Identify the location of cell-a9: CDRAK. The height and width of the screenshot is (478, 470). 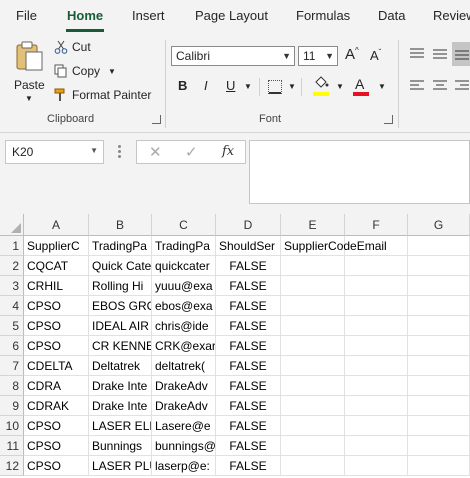
(56, 406).